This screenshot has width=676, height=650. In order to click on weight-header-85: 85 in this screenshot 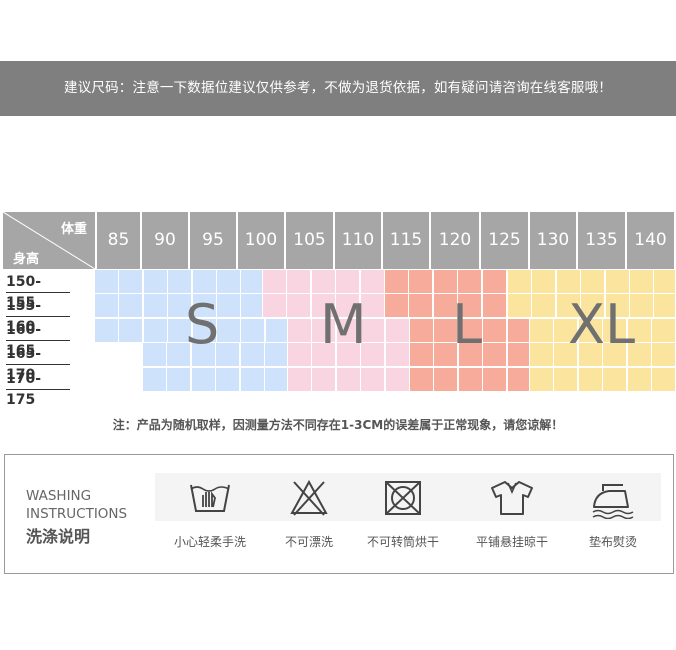, I will do `click(118, 240)`.